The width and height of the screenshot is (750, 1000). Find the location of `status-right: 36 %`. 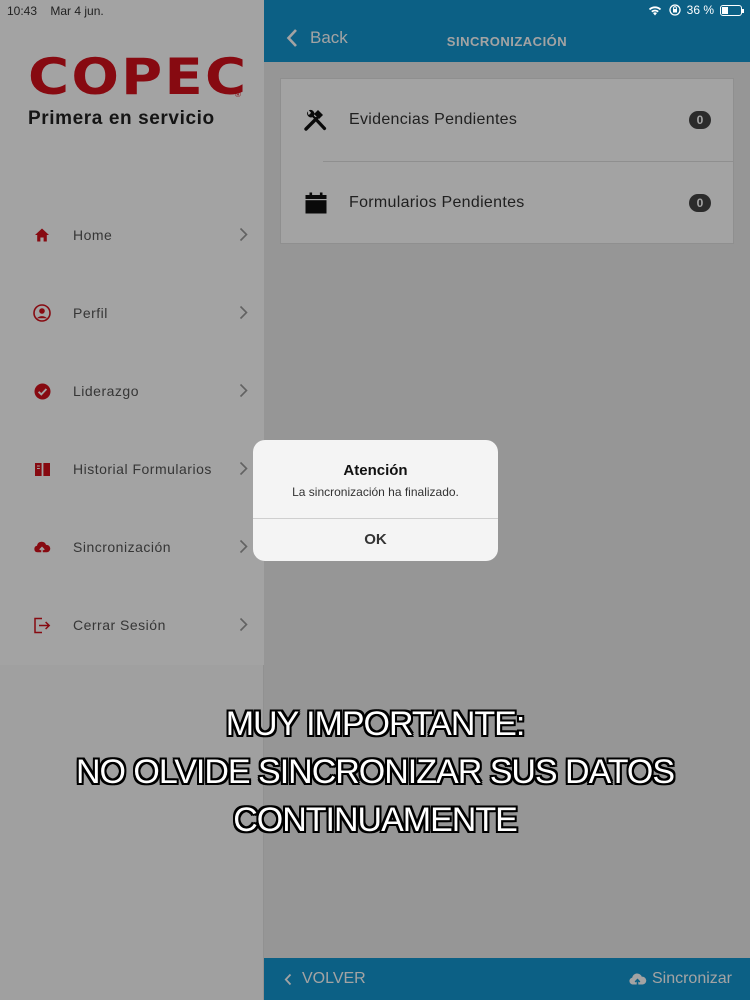

status-right: 36 % is located at coordinates (695, 10).